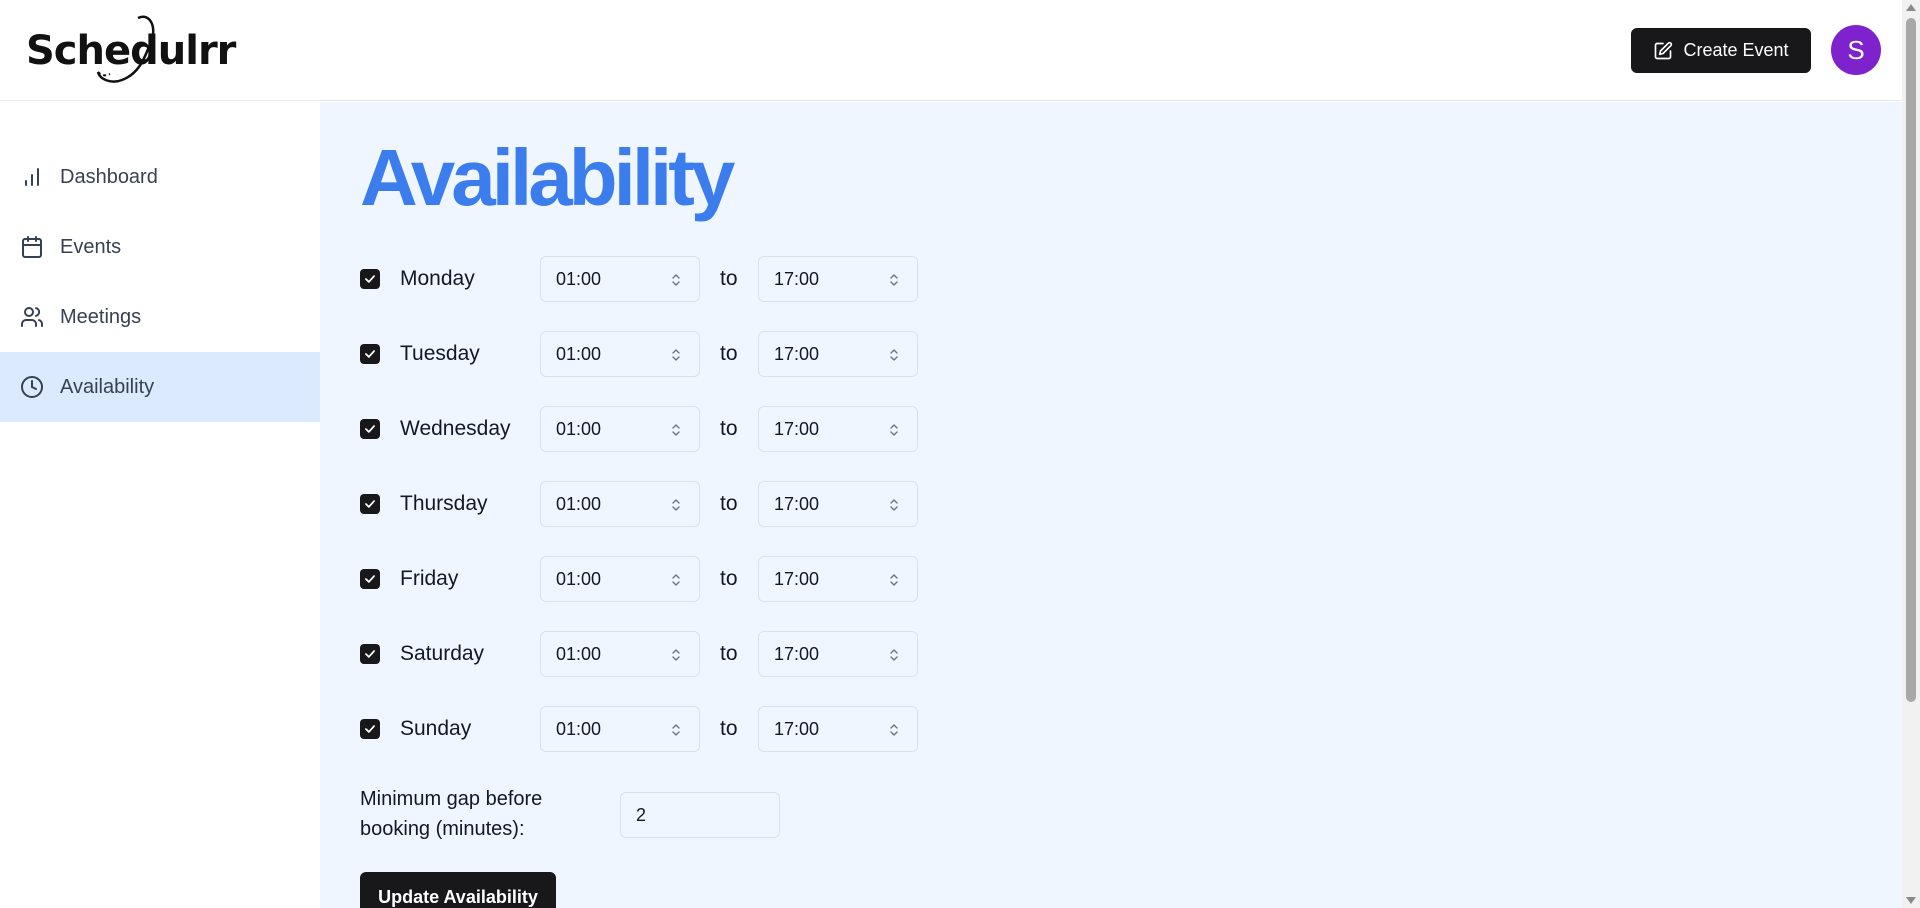 This screenshot has height=908, width=1920. What do you see at coordinates (547, 177) in the screenshot?
I see `page-title: Availability` at bounding box center [547, 177].